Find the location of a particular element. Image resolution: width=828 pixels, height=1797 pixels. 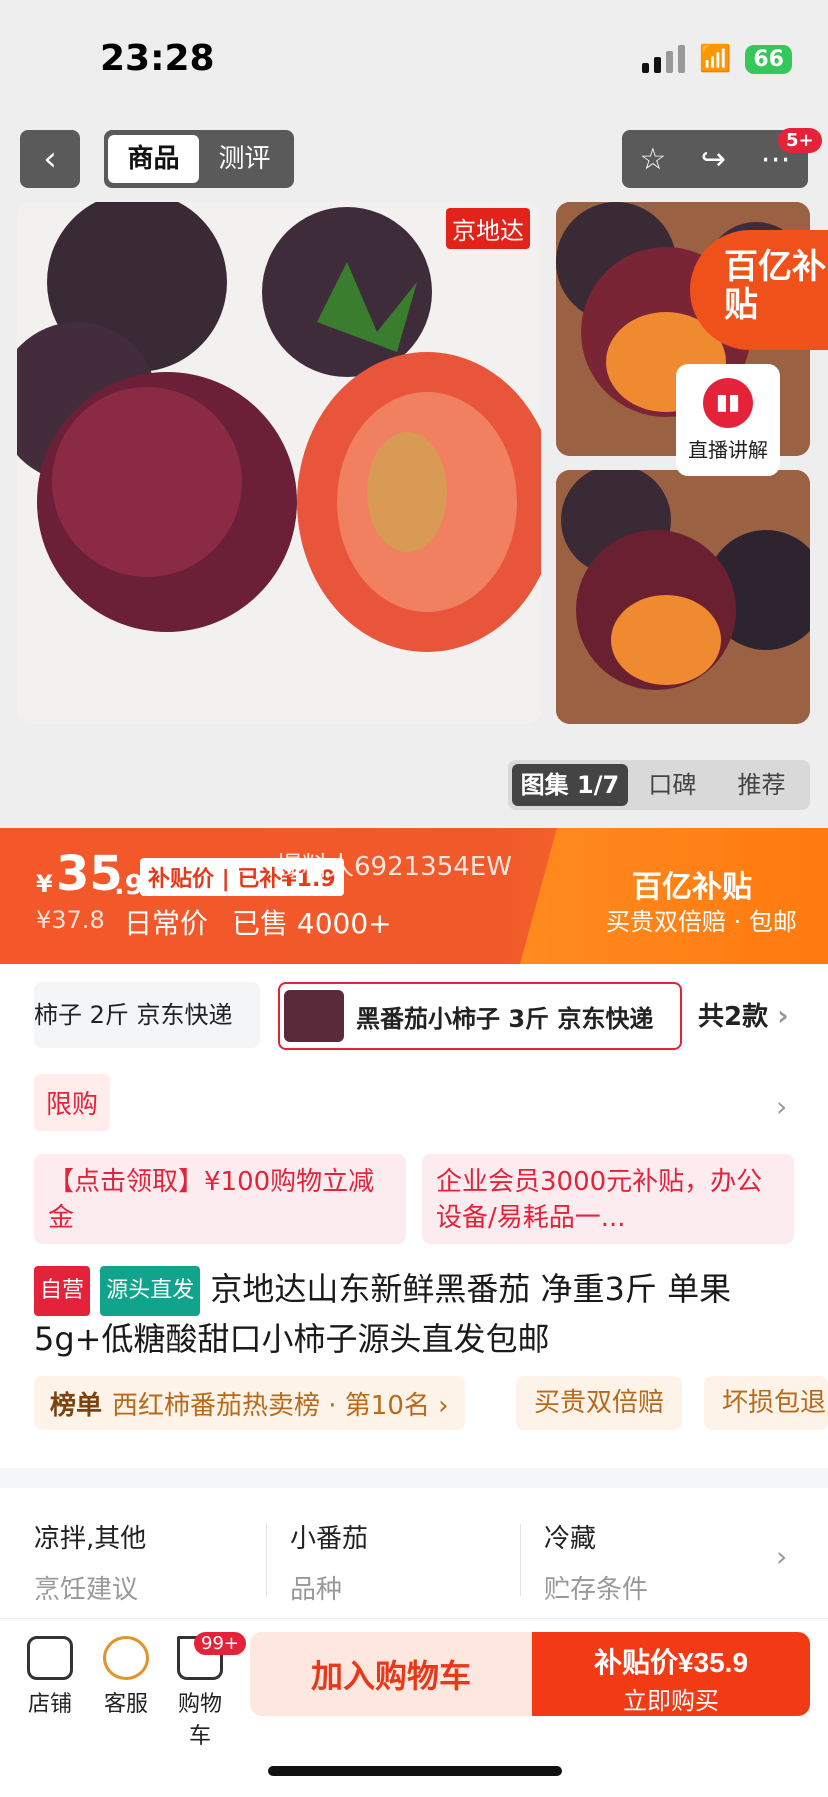

message-badge: 5+ is located at coordinates (800, 140).